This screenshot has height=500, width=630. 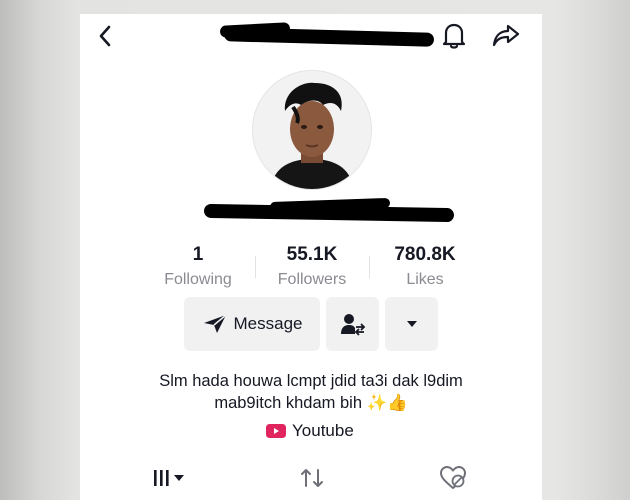 What do you see at coordinates (198, 266) in the screenshot?
I see `stat-following: 1 Following` at bounding box center [198, 266].